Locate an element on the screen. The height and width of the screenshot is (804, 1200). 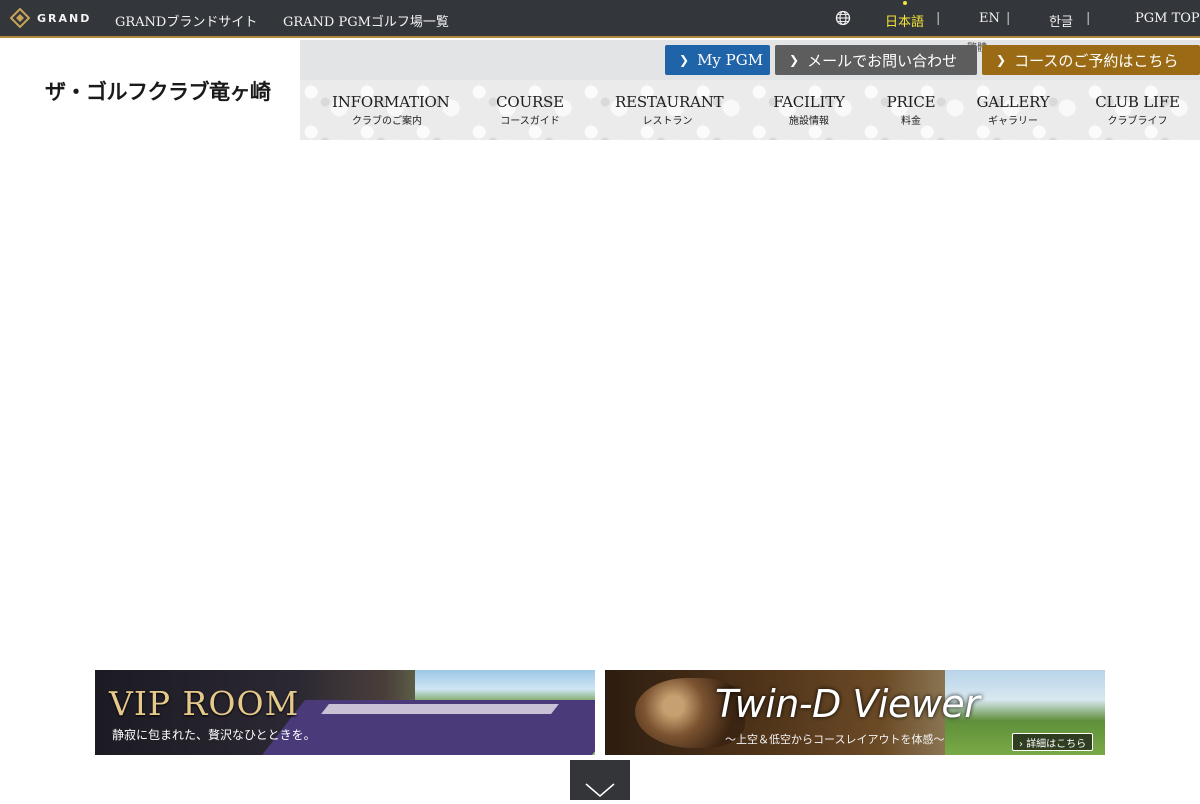
vip-room-banner: VIP ROOM 静寂に包まれた、贅沢なひとときを。 is located at coordinates (345, 712).